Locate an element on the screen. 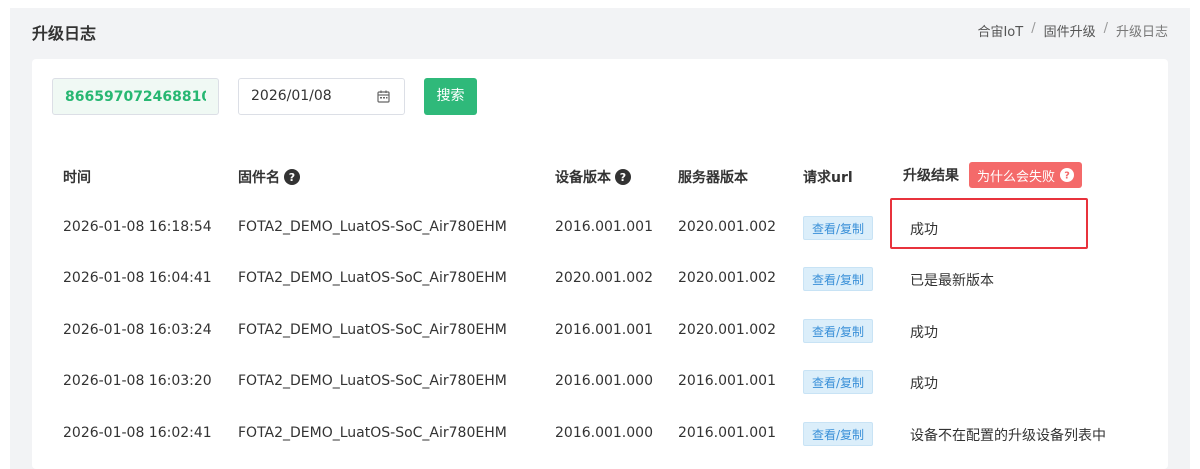 The width and height of the screenshot is (1200, 469). column-header-label: 服务器版本 is located at coordinates (713, 178).